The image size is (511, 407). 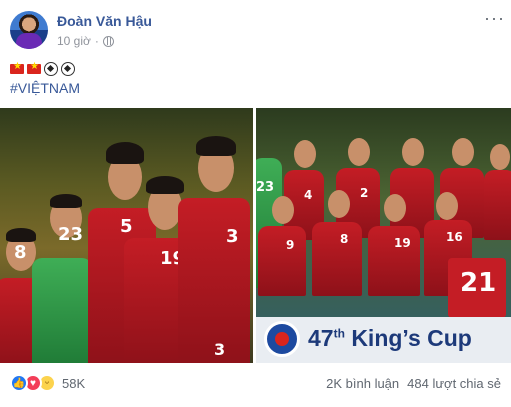 What do you see at coordinates (29, 41) in the screenshot?
I see `avatar-shirt` at bounding box center [29, 41].